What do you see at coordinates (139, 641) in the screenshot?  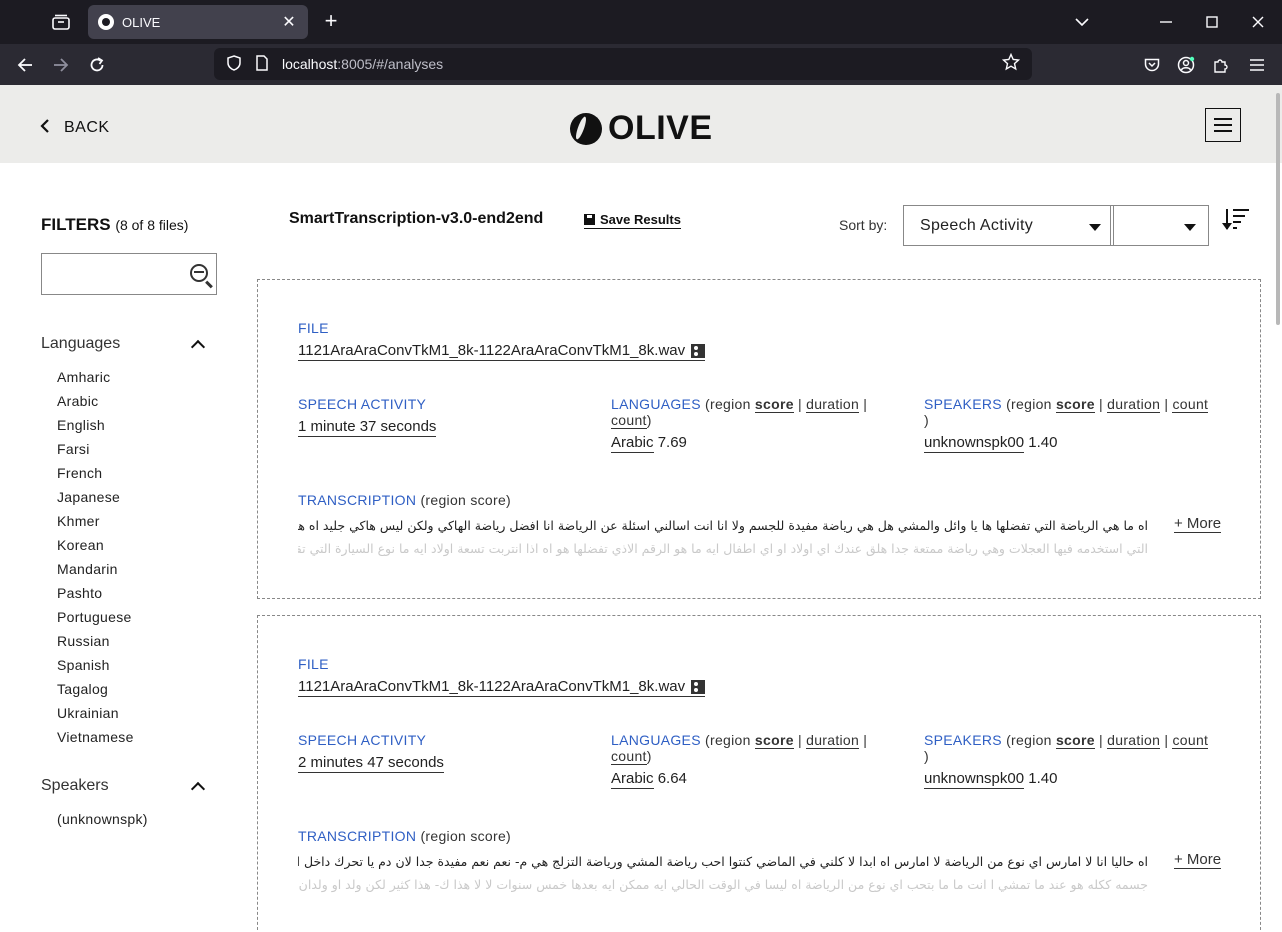 I see `language-filter-item: Russian` at bounding box center [139, 641].